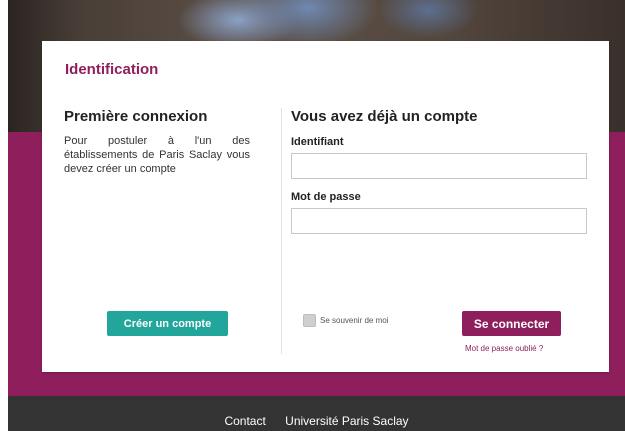  What do you see at coordinates (511, 323) in the screenshot?
I see `login-button: Se connecter` at bounding box center [511, 323].